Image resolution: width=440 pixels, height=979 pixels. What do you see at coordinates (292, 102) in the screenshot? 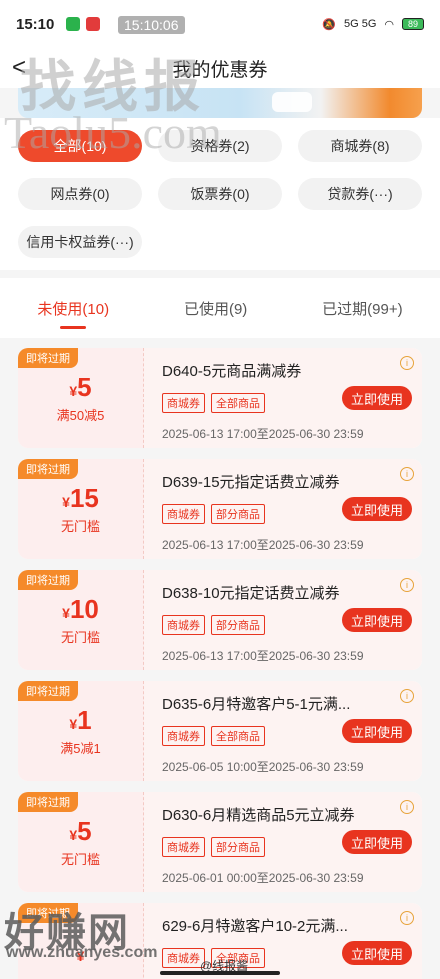
I see `banner-product-image` at bounding box center [292, 102].